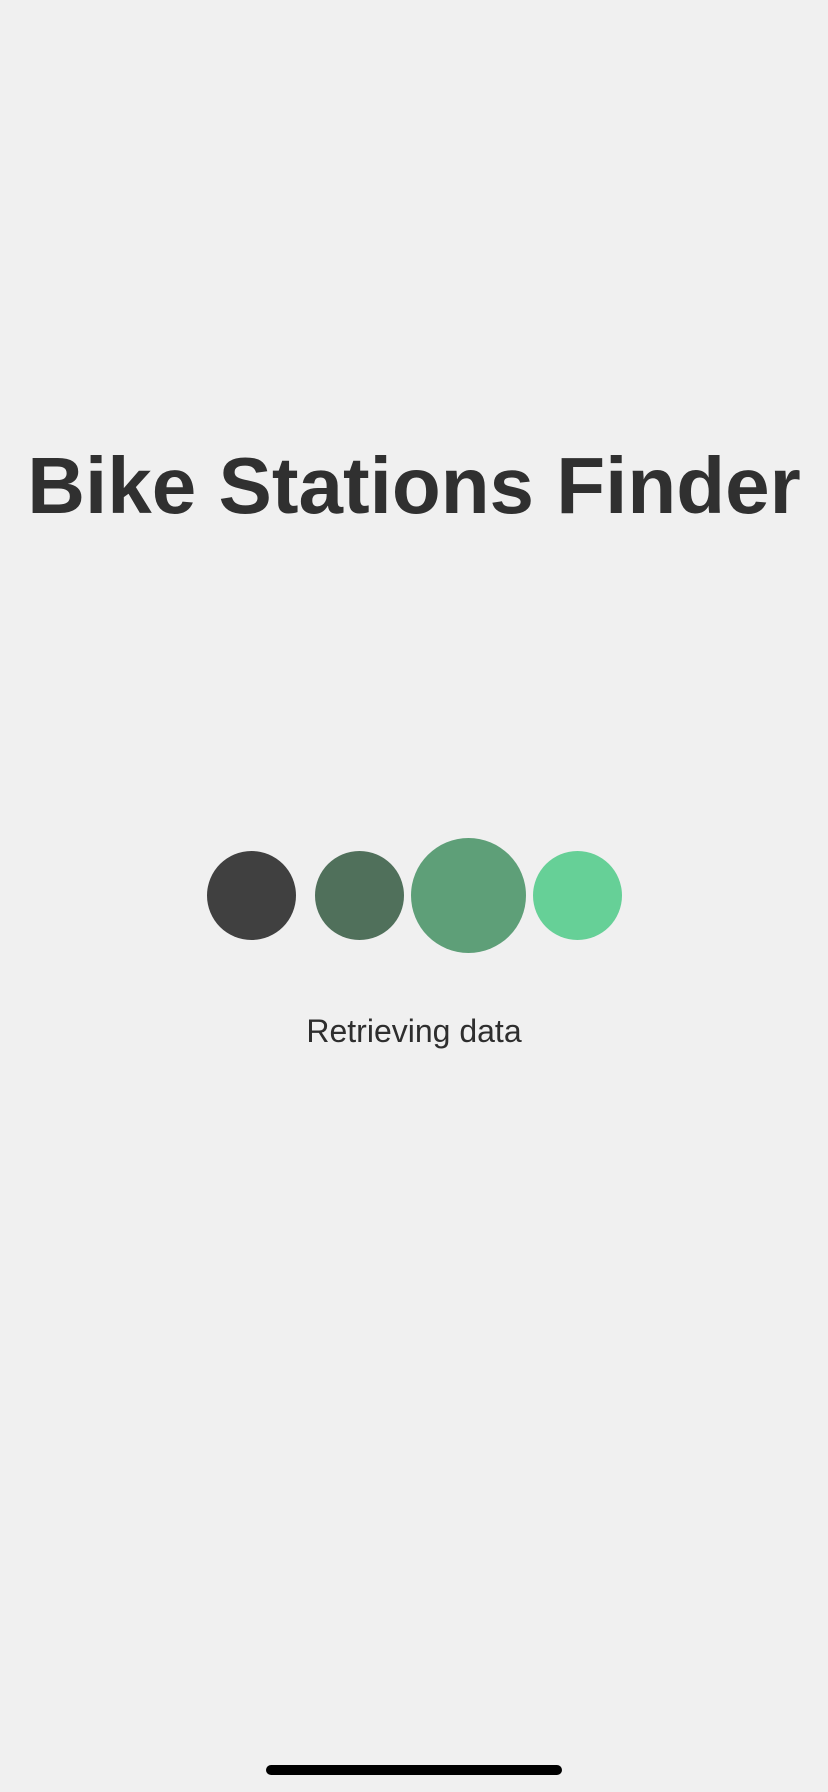 This screenshot has width=828, height=1792. I want to click on loading-indicator, so click(414, 896).